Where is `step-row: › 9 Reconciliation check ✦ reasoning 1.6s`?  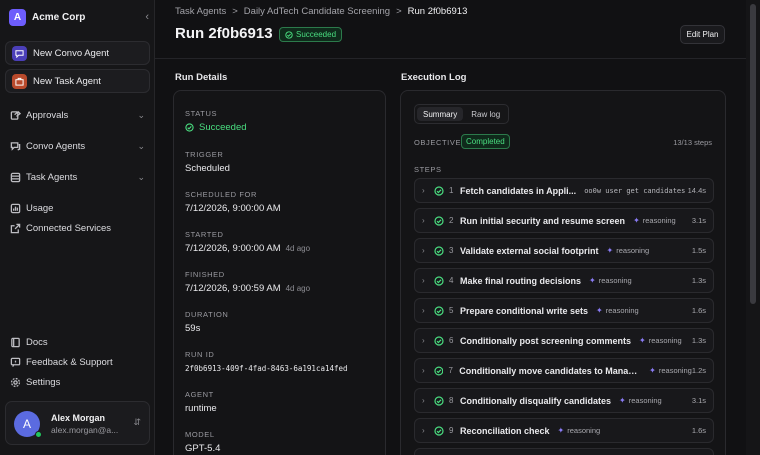
step-row: › 9 Reconciliation check ✦ reasoning 1.6s is located at coordinates (564, 430).